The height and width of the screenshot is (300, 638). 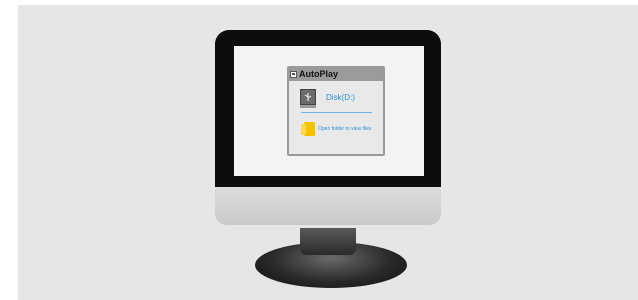 I want to click on usb-drive-icon, so click(x=308, y=97).